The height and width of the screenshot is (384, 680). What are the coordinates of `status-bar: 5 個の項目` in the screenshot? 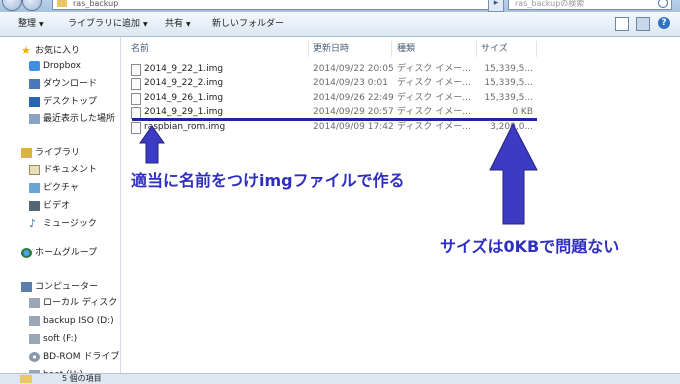 It's located at (340, 378).